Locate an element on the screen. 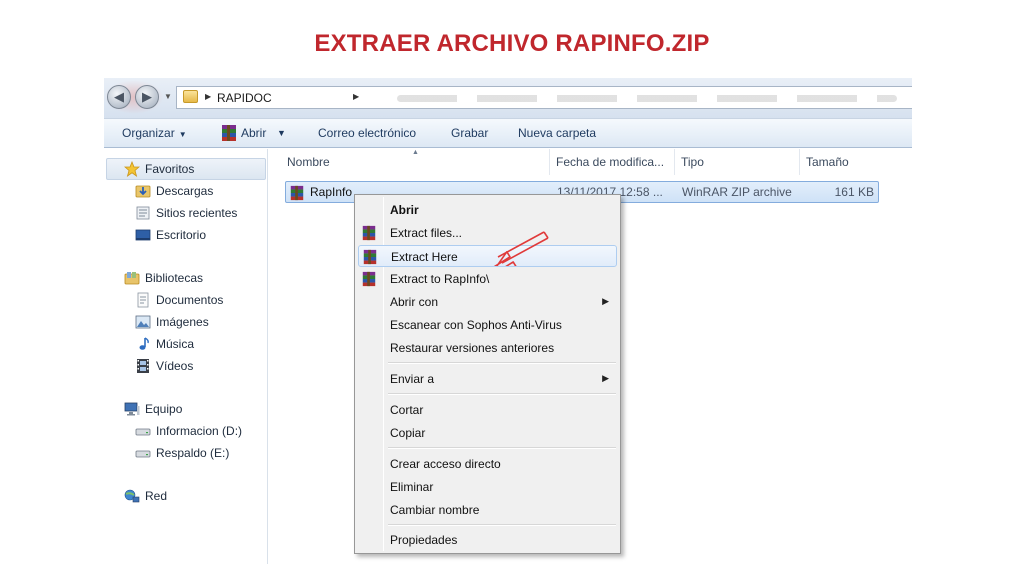 The image size is (1024, 576). menu-item-escanear-sophos: Escanear con Sophos Anti-Virus is located at coordinates (487, 325).